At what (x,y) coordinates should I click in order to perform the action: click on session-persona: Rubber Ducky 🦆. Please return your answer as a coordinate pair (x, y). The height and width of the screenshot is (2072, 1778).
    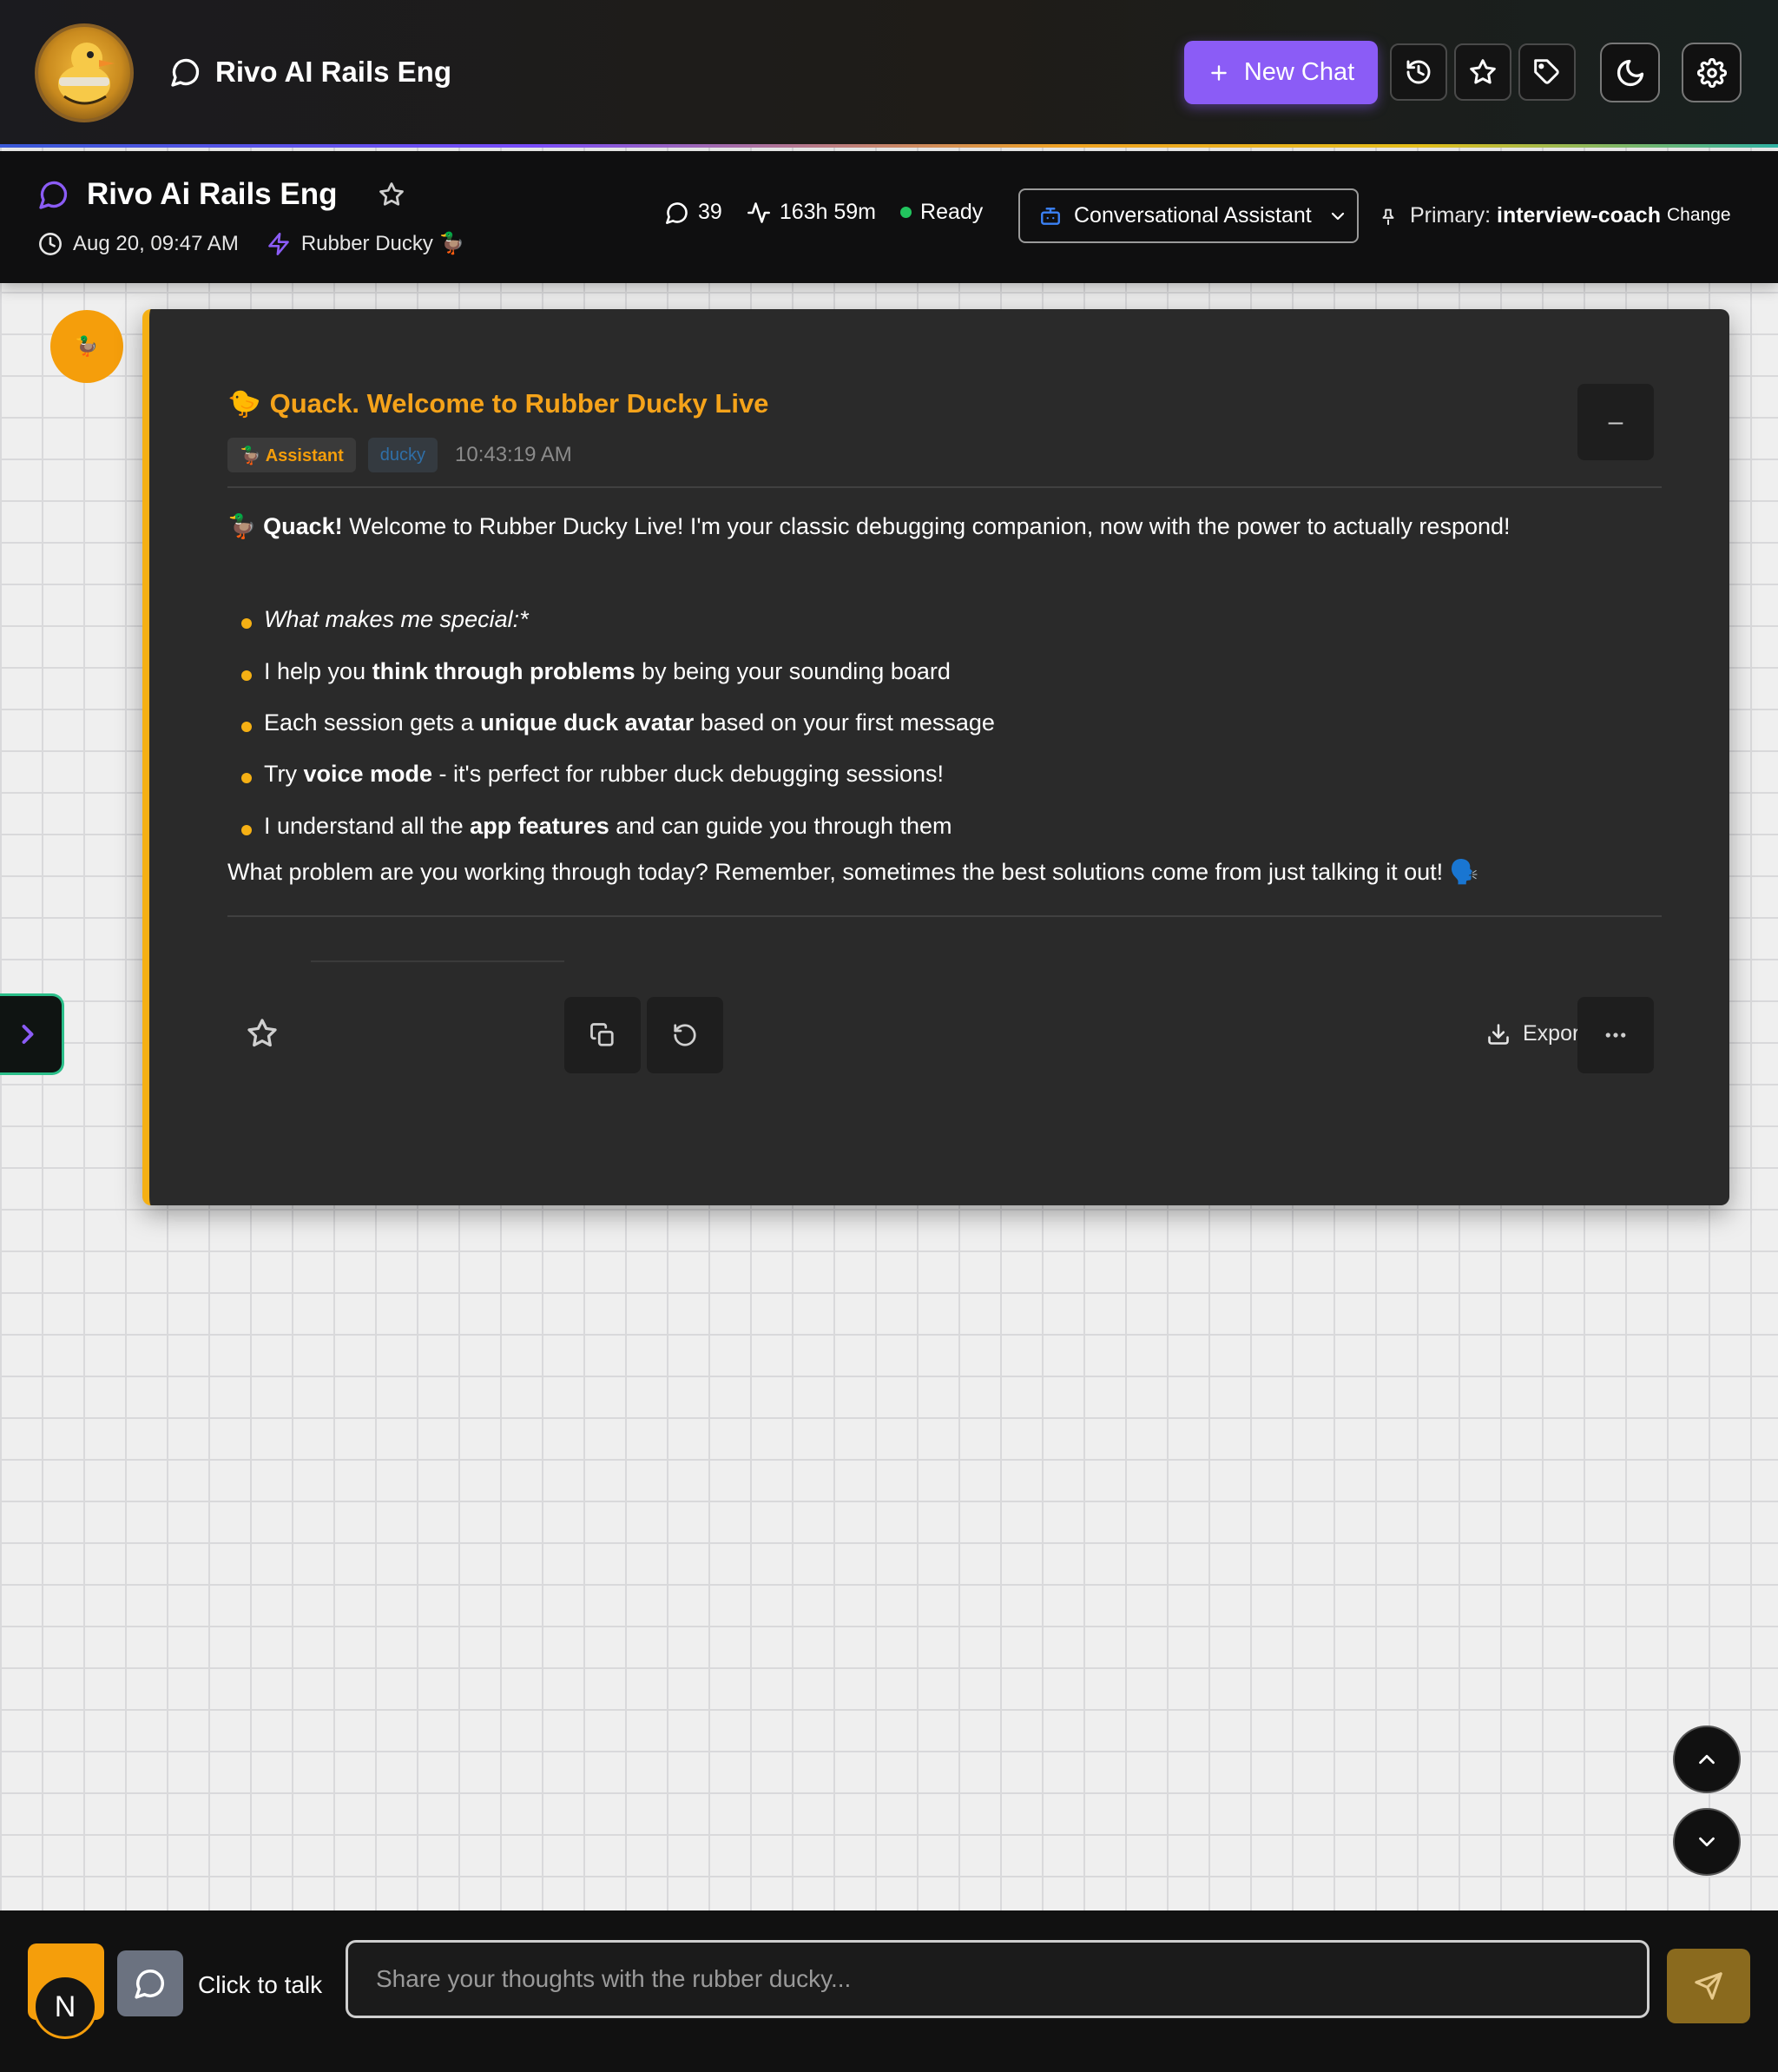
    Looking at the image, I should click on (383, 244).